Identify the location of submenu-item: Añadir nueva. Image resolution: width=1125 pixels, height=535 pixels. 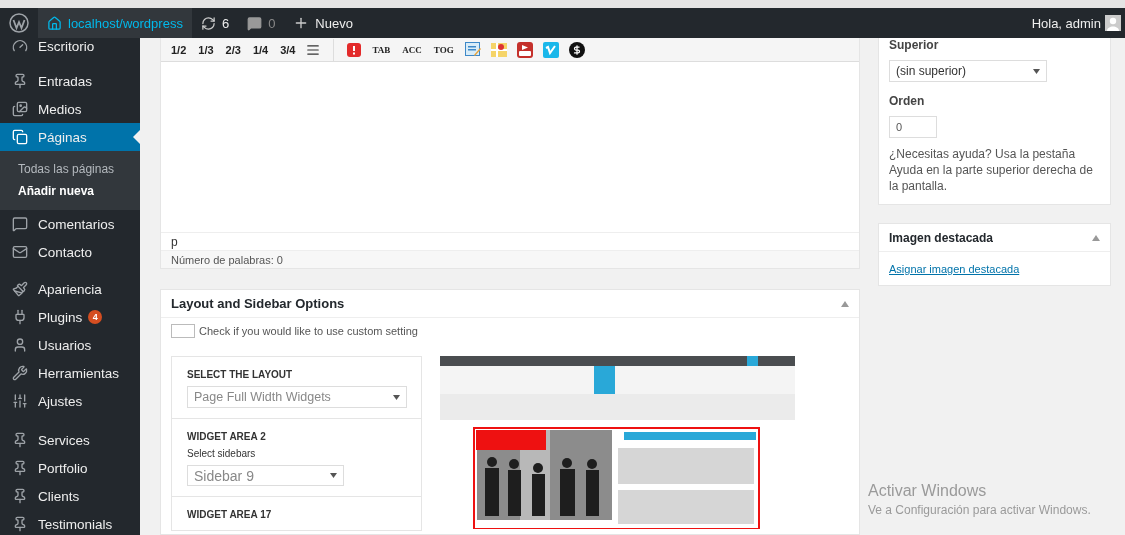
(70, 191).